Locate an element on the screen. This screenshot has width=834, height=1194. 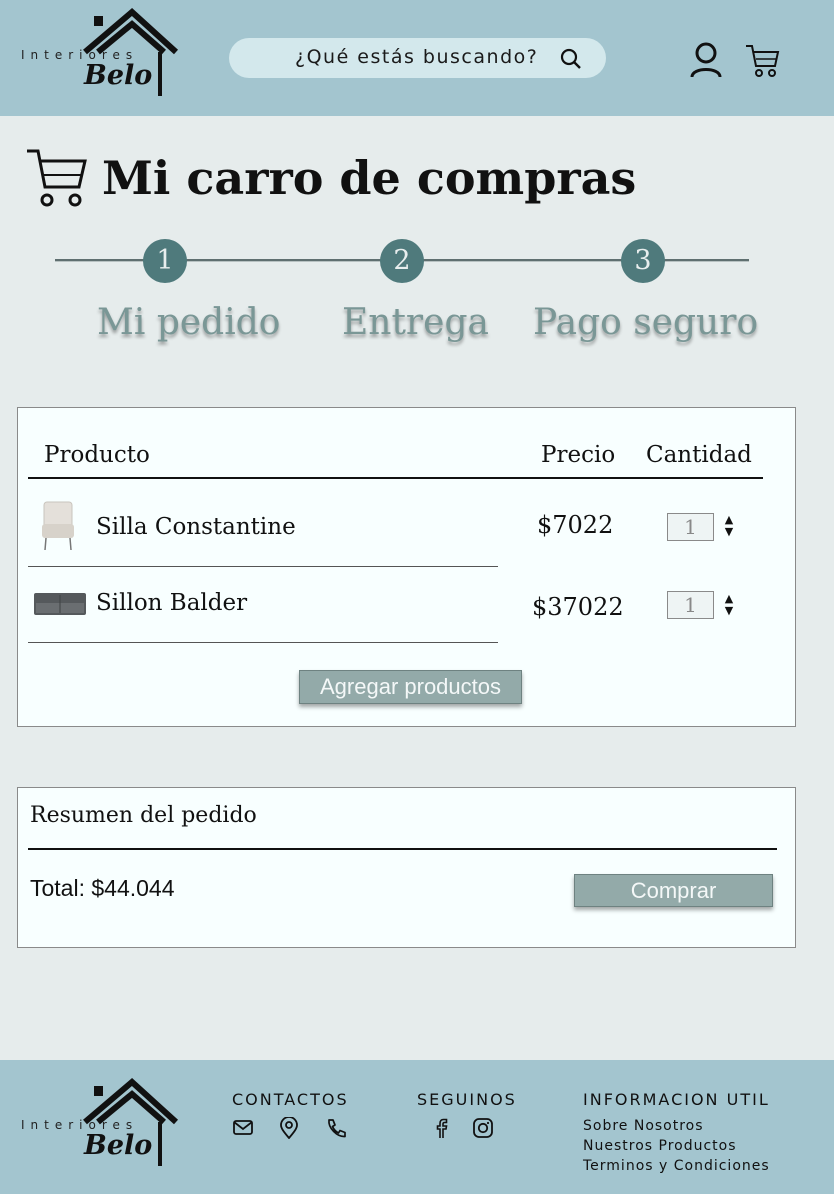
page-title-area: Mi carro de compras is located at coordinates (330, 180).